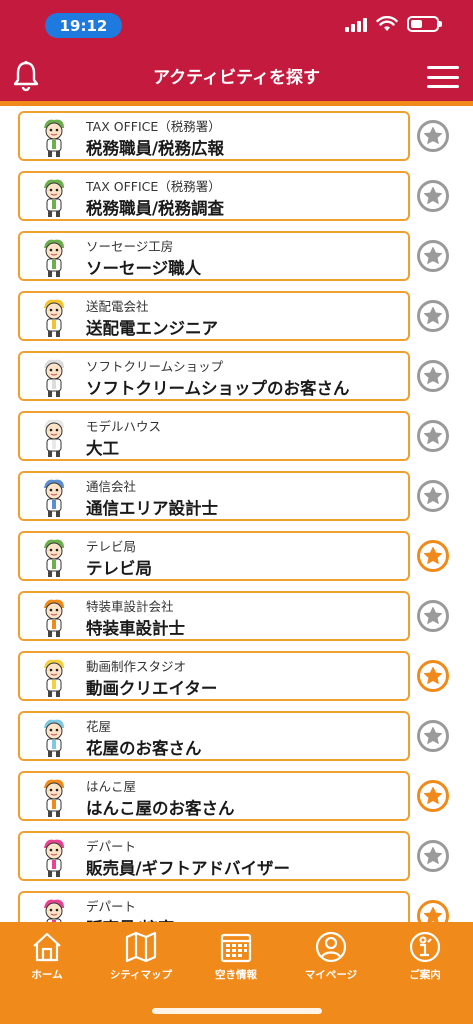 Image resolution: width=473 pixels, height=1024 pixels. I want to click on activity-card: 送配電会社 送配電エンジニア, so click(214, 316).